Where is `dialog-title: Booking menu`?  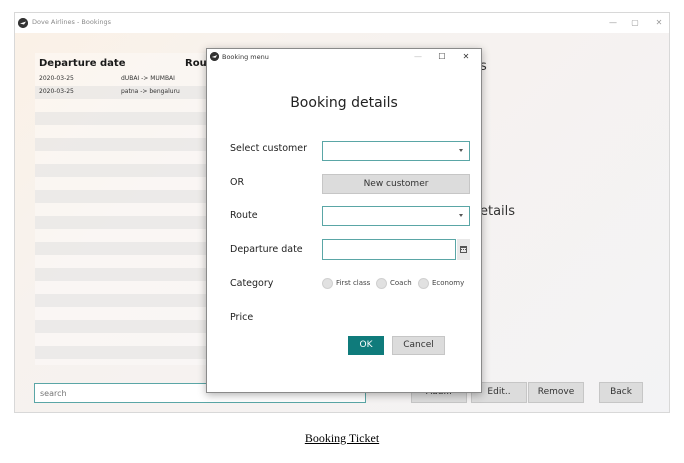
dialog-title: Booking menu is located at coordinates (245, 57).